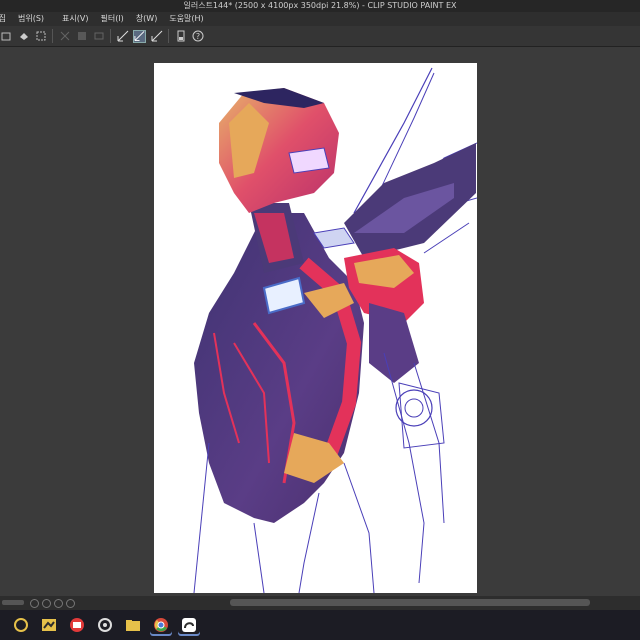  I want to click on menu-bar: 편집 범위(S) 표시(V) 필터(I) 창(W) 도움말(H), so click(320, 19).